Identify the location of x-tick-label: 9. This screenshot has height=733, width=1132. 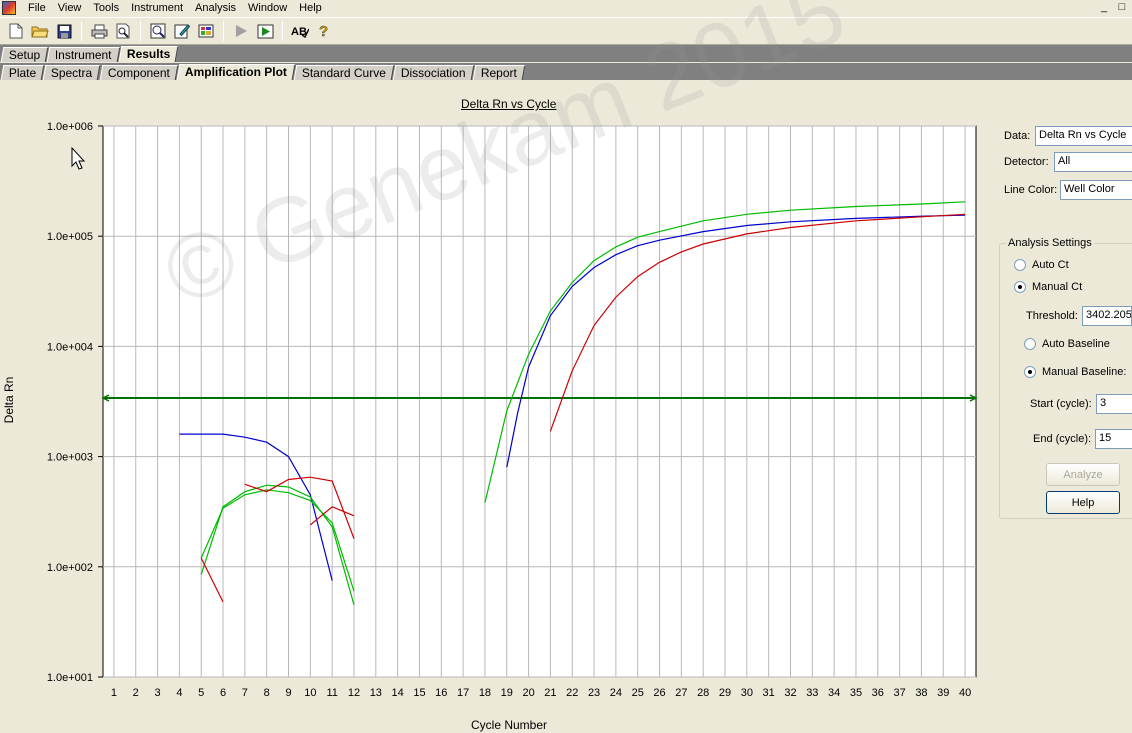
(288, 693).